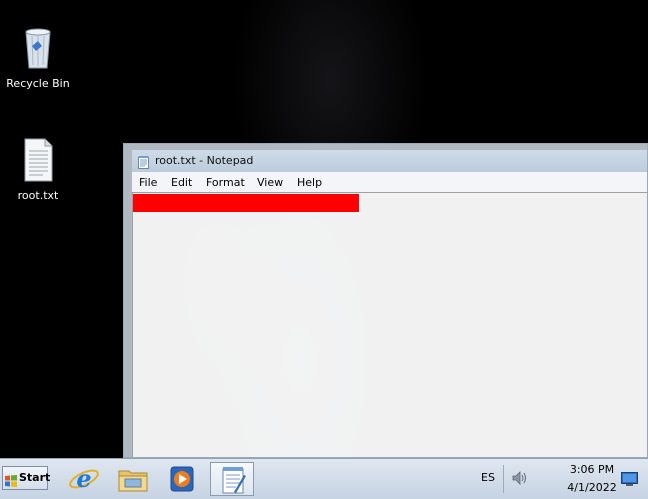  I want to click on taskbar-app-explorer, so click(133, 479).